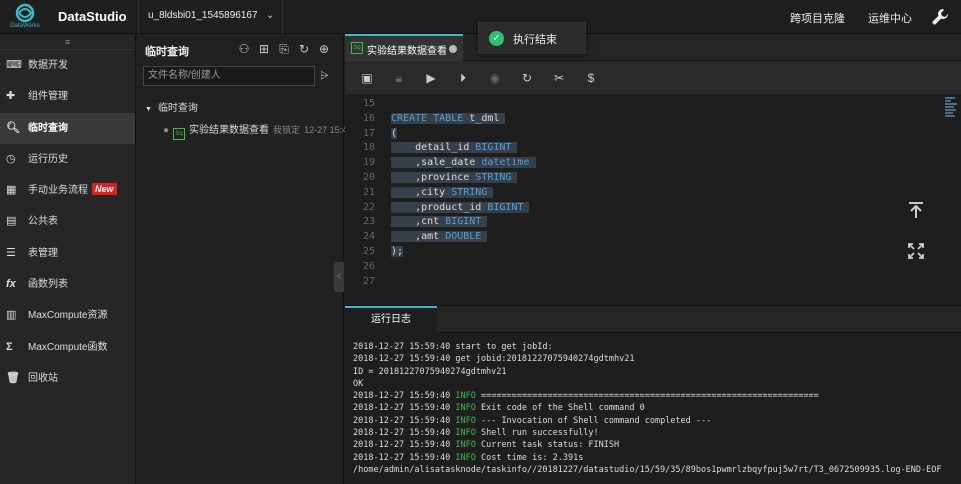 This screenshot has width=961, height=484. What do you see at coordinates (11, 190) in the screenshot?
I see `flow-icon: ▦` at bounding box center [11, 190].